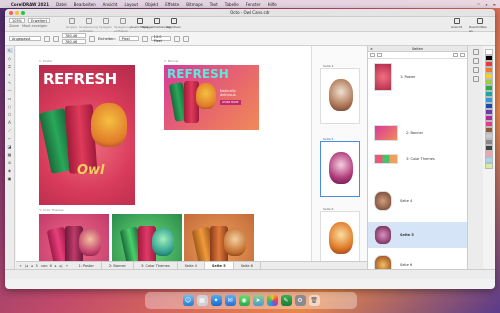 The image size is (500, 313). Describe the element at coordinates (455, 55) in the screenshot. I see `delete-page-icon` at that location.